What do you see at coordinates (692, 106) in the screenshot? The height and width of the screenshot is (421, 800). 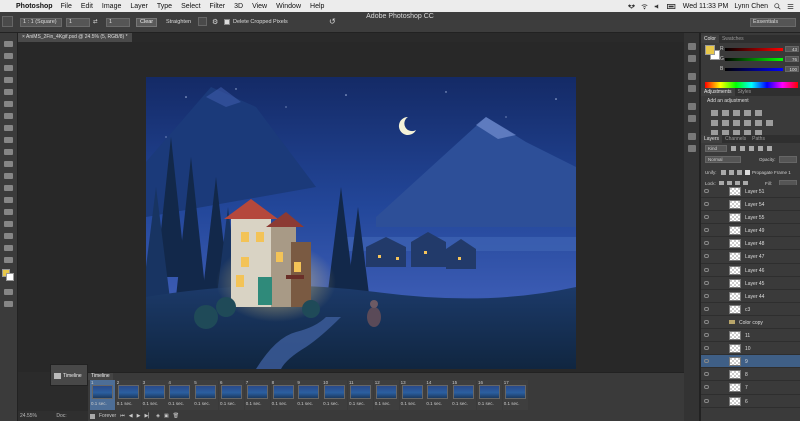 I see `character-icon` at bounding box center [692, 106].